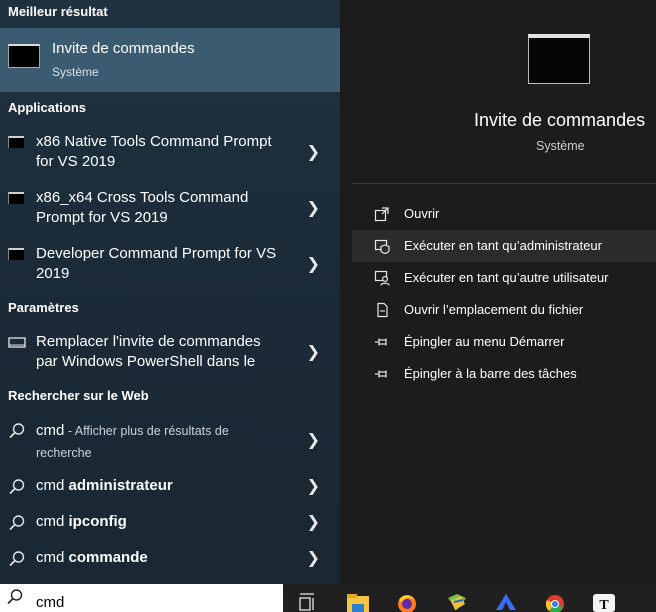 Image resolution: width=656 pixels, height=612 pixels. I want to click on svg-text: T, so click(604, 605).